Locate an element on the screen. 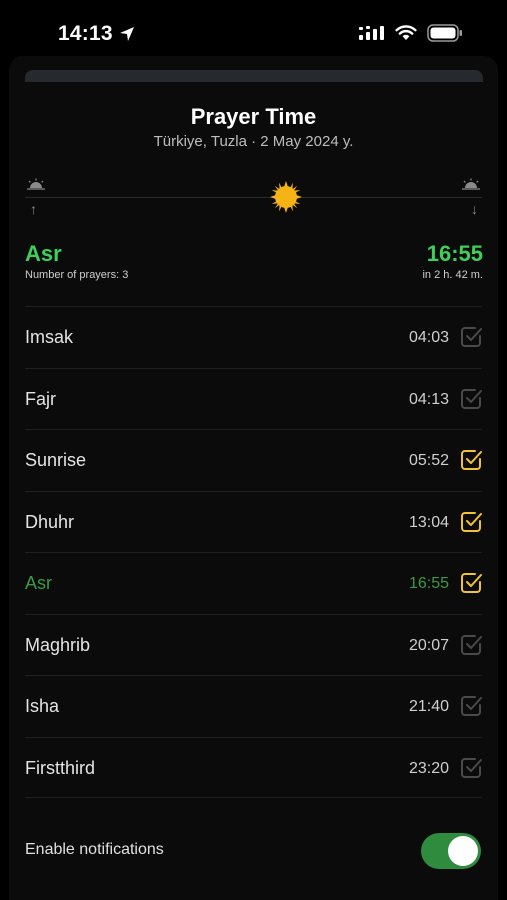  prayer-time: 20:07 is located at coordinates (428, 645).